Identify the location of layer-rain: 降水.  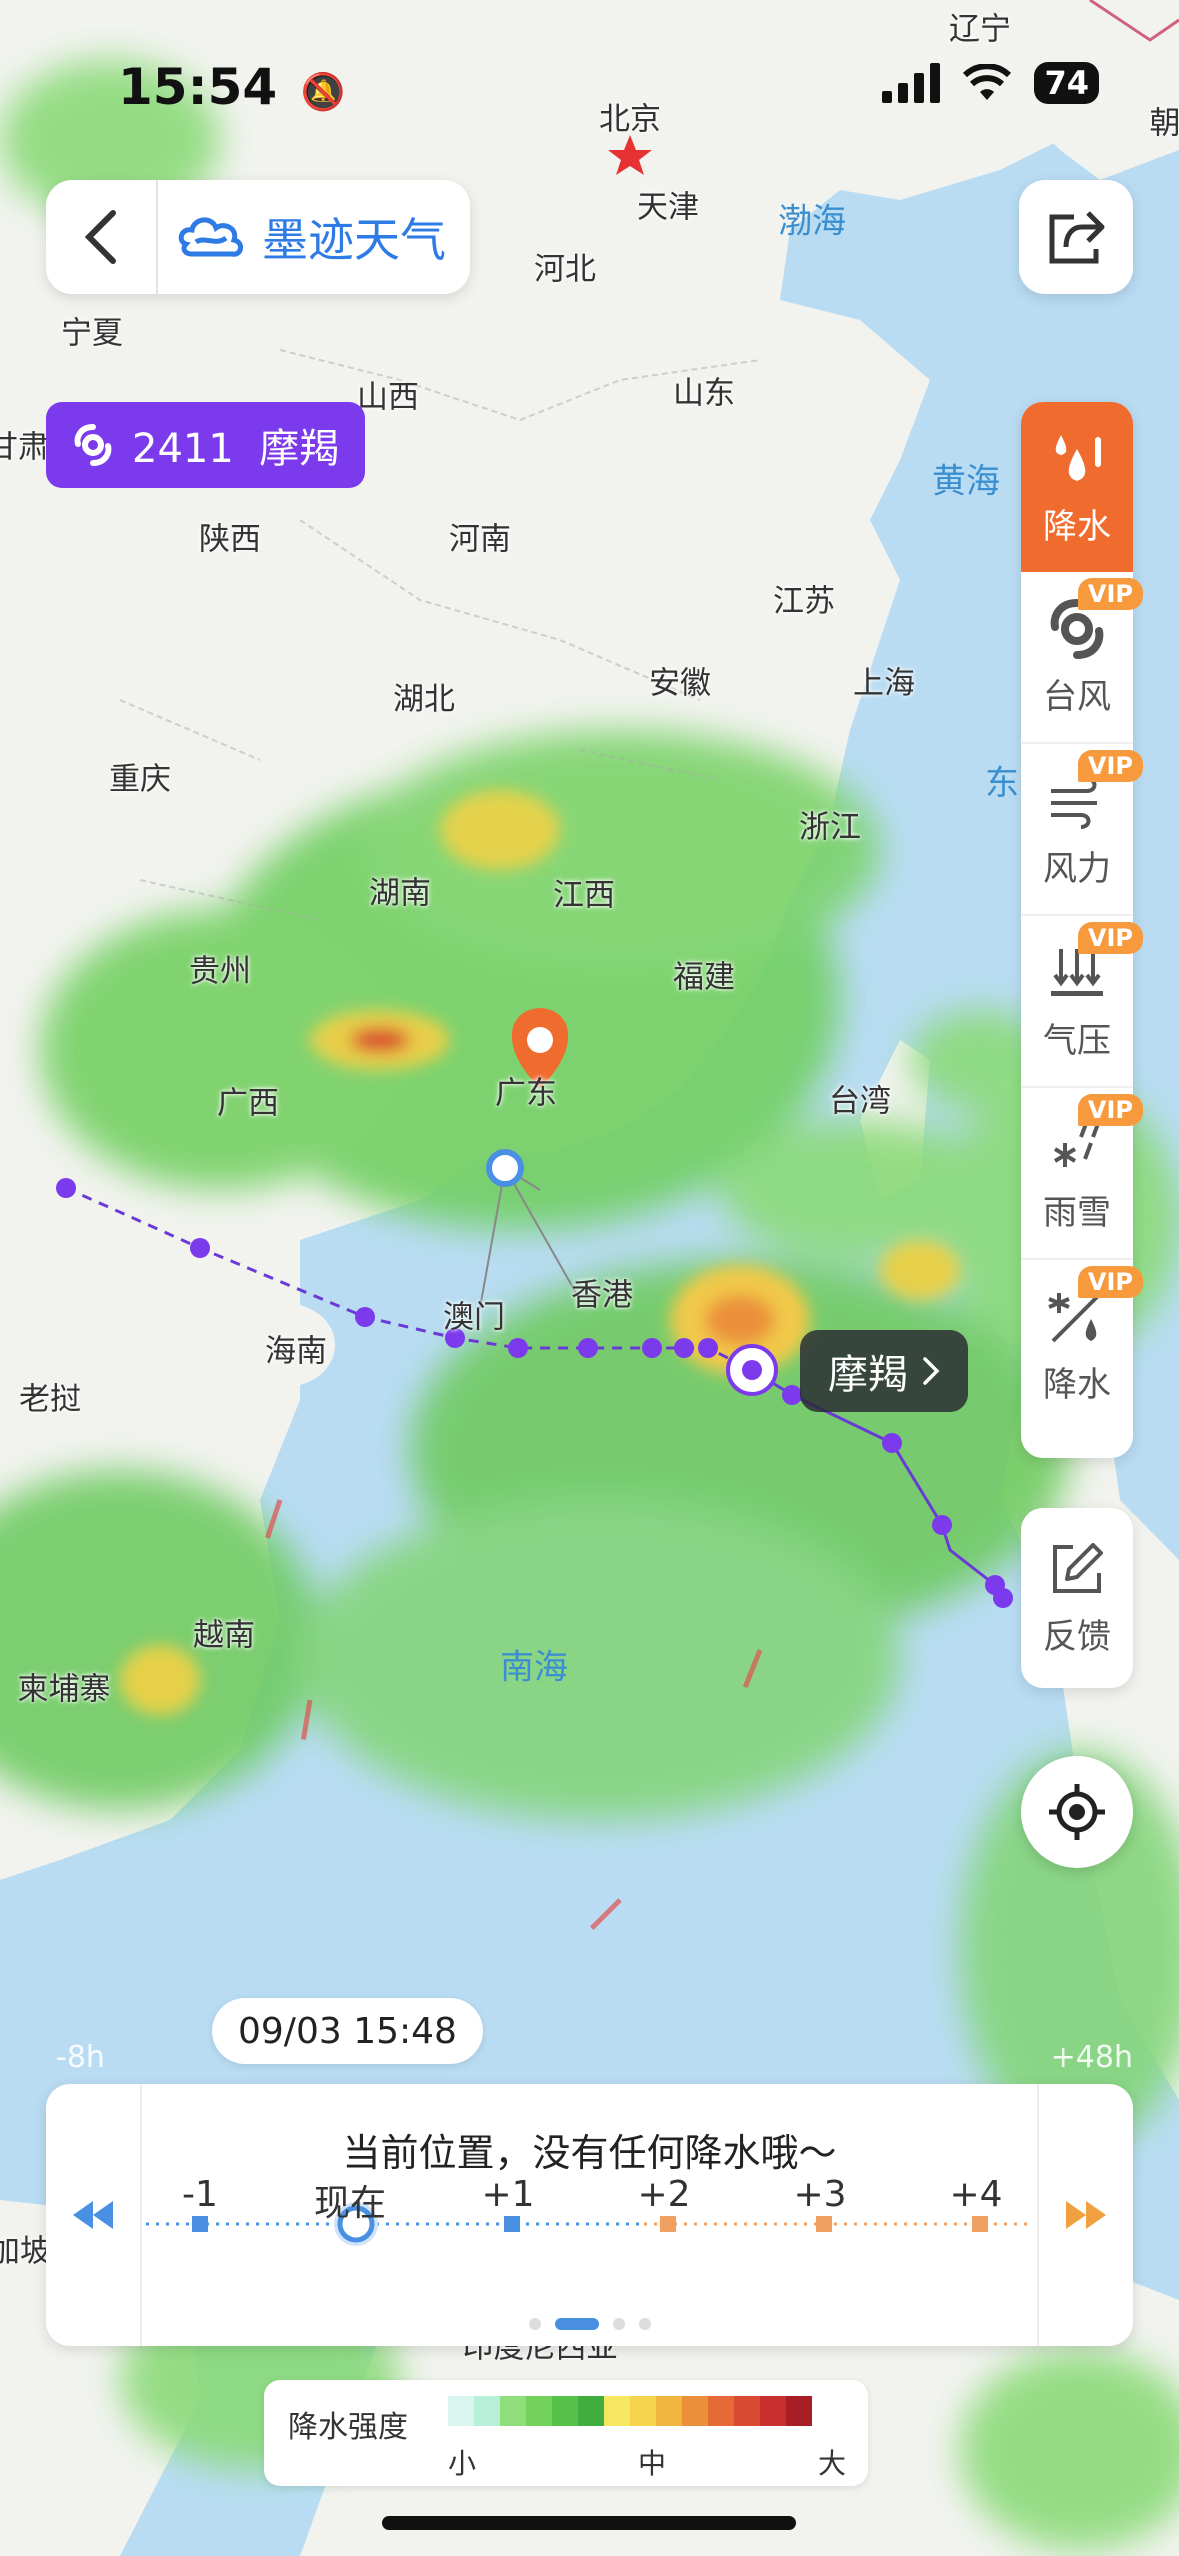
(1077, 487).